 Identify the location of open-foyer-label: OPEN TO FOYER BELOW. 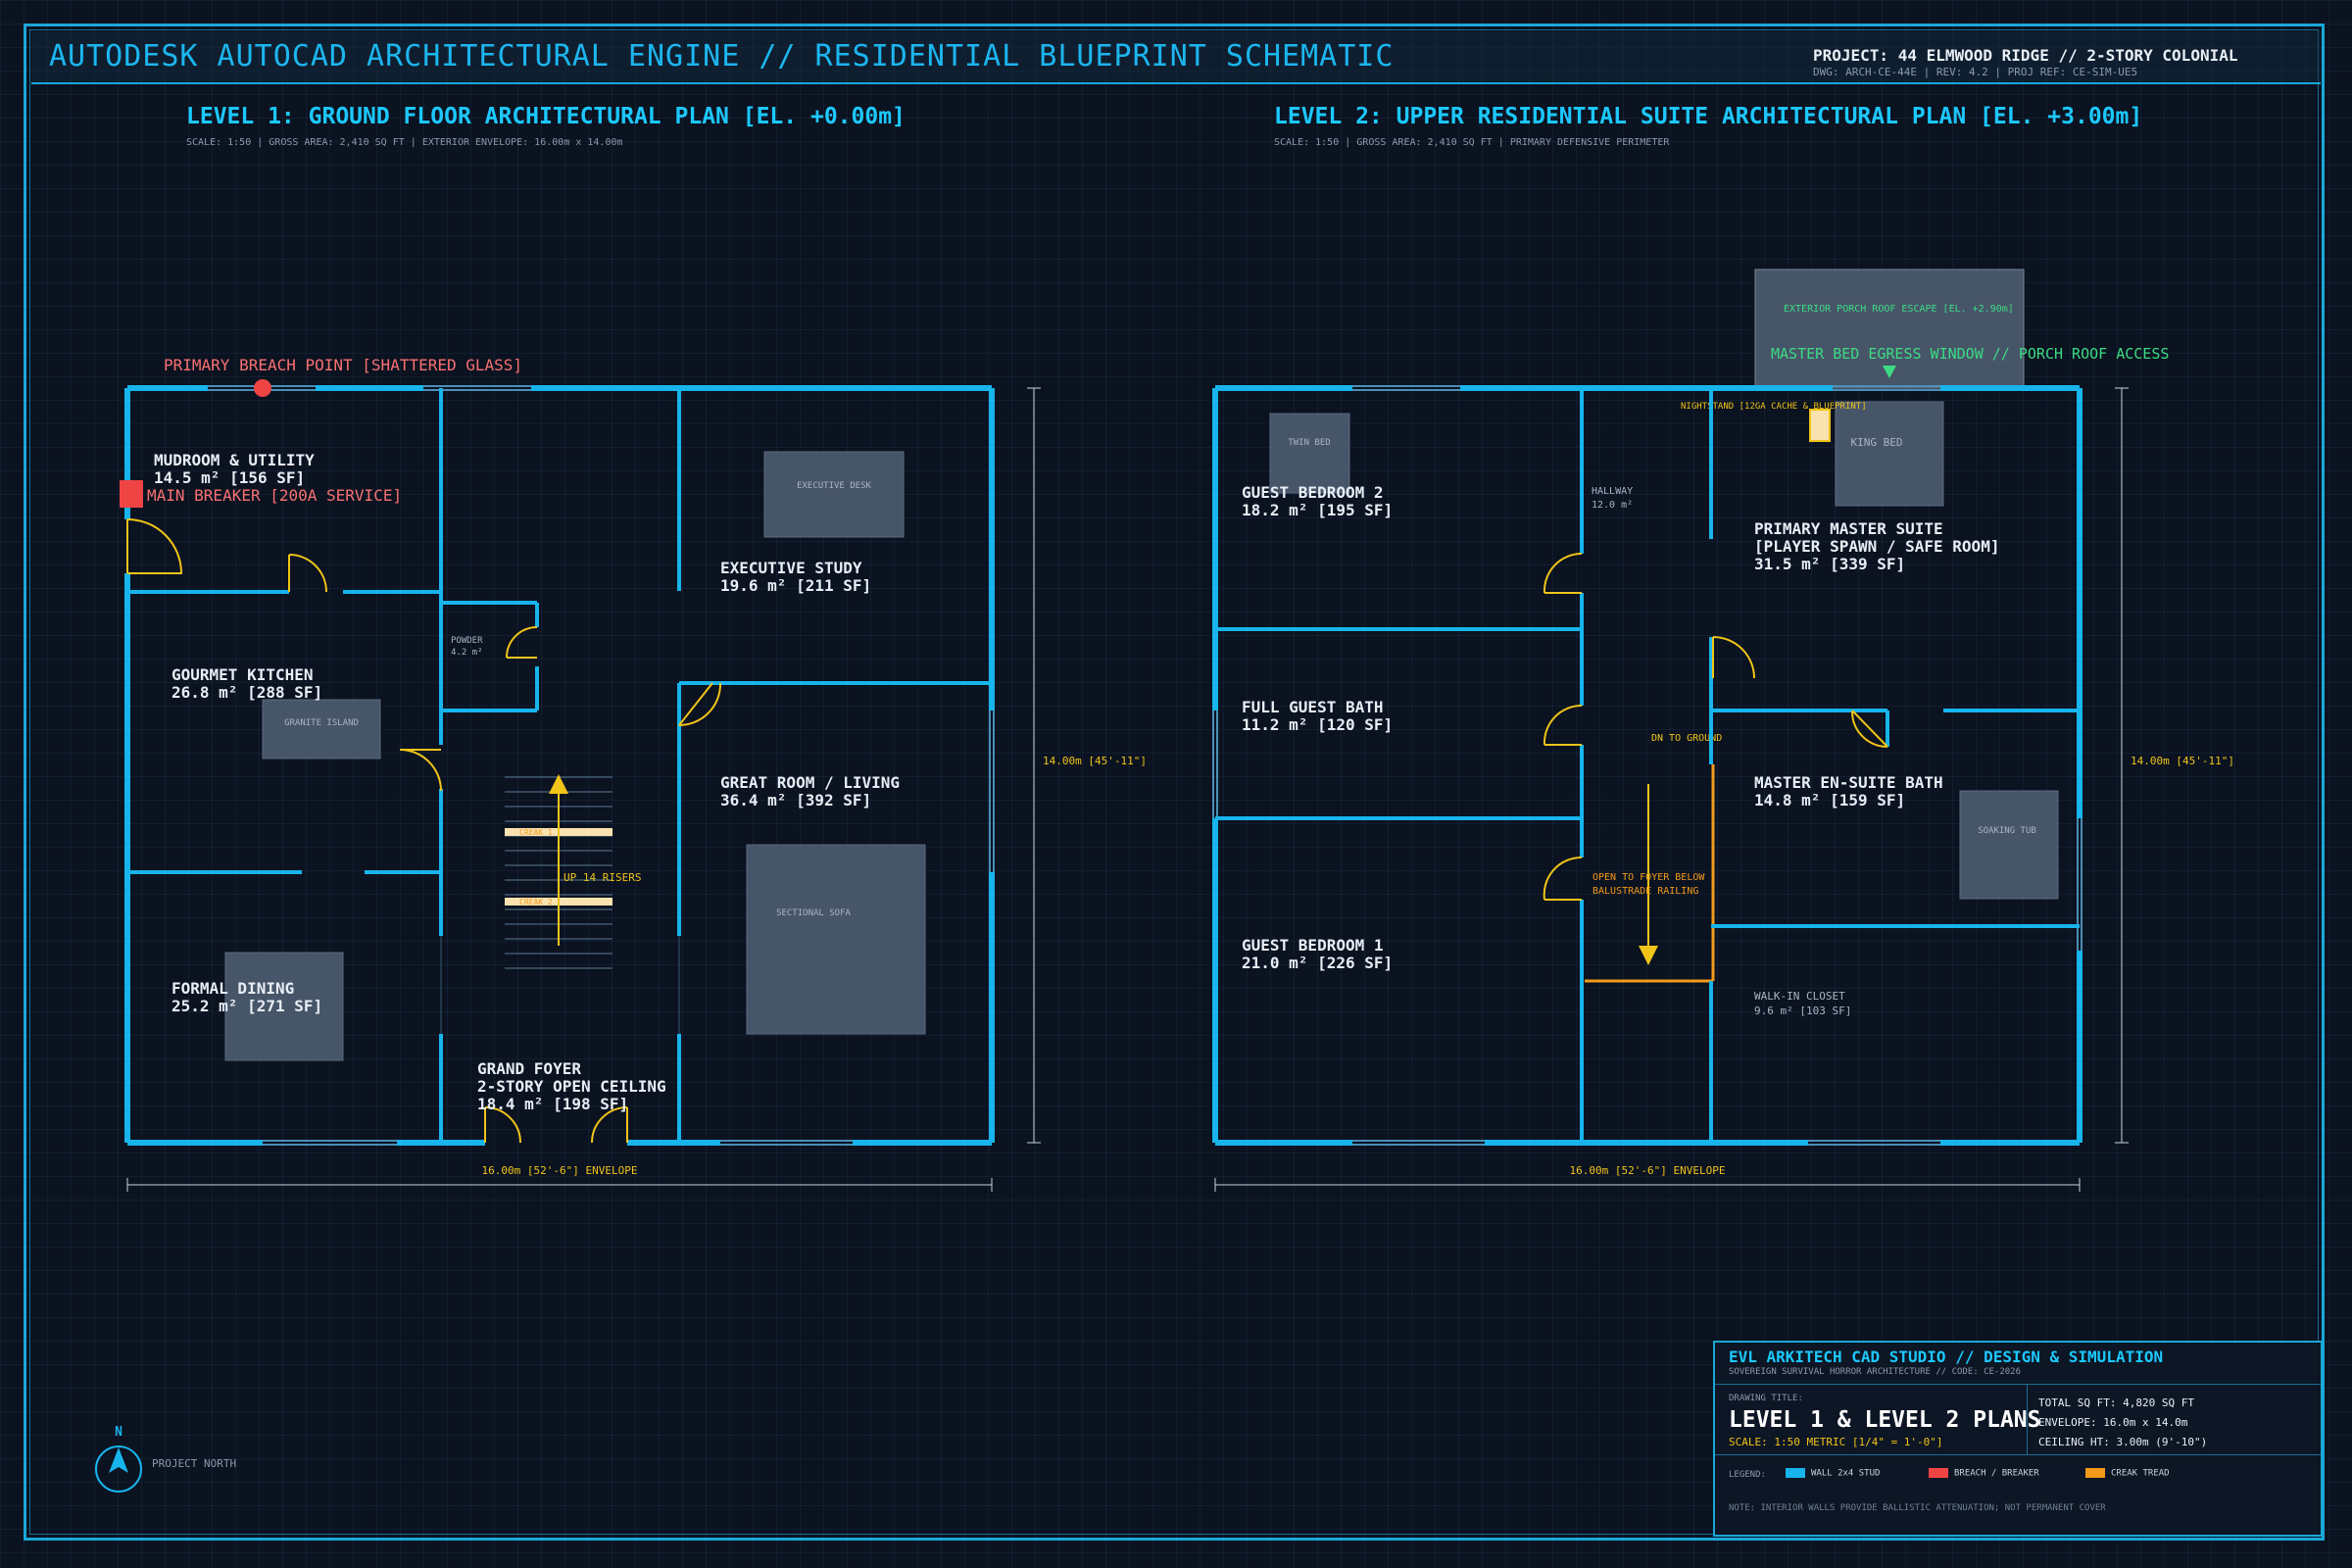
(1648, 877).